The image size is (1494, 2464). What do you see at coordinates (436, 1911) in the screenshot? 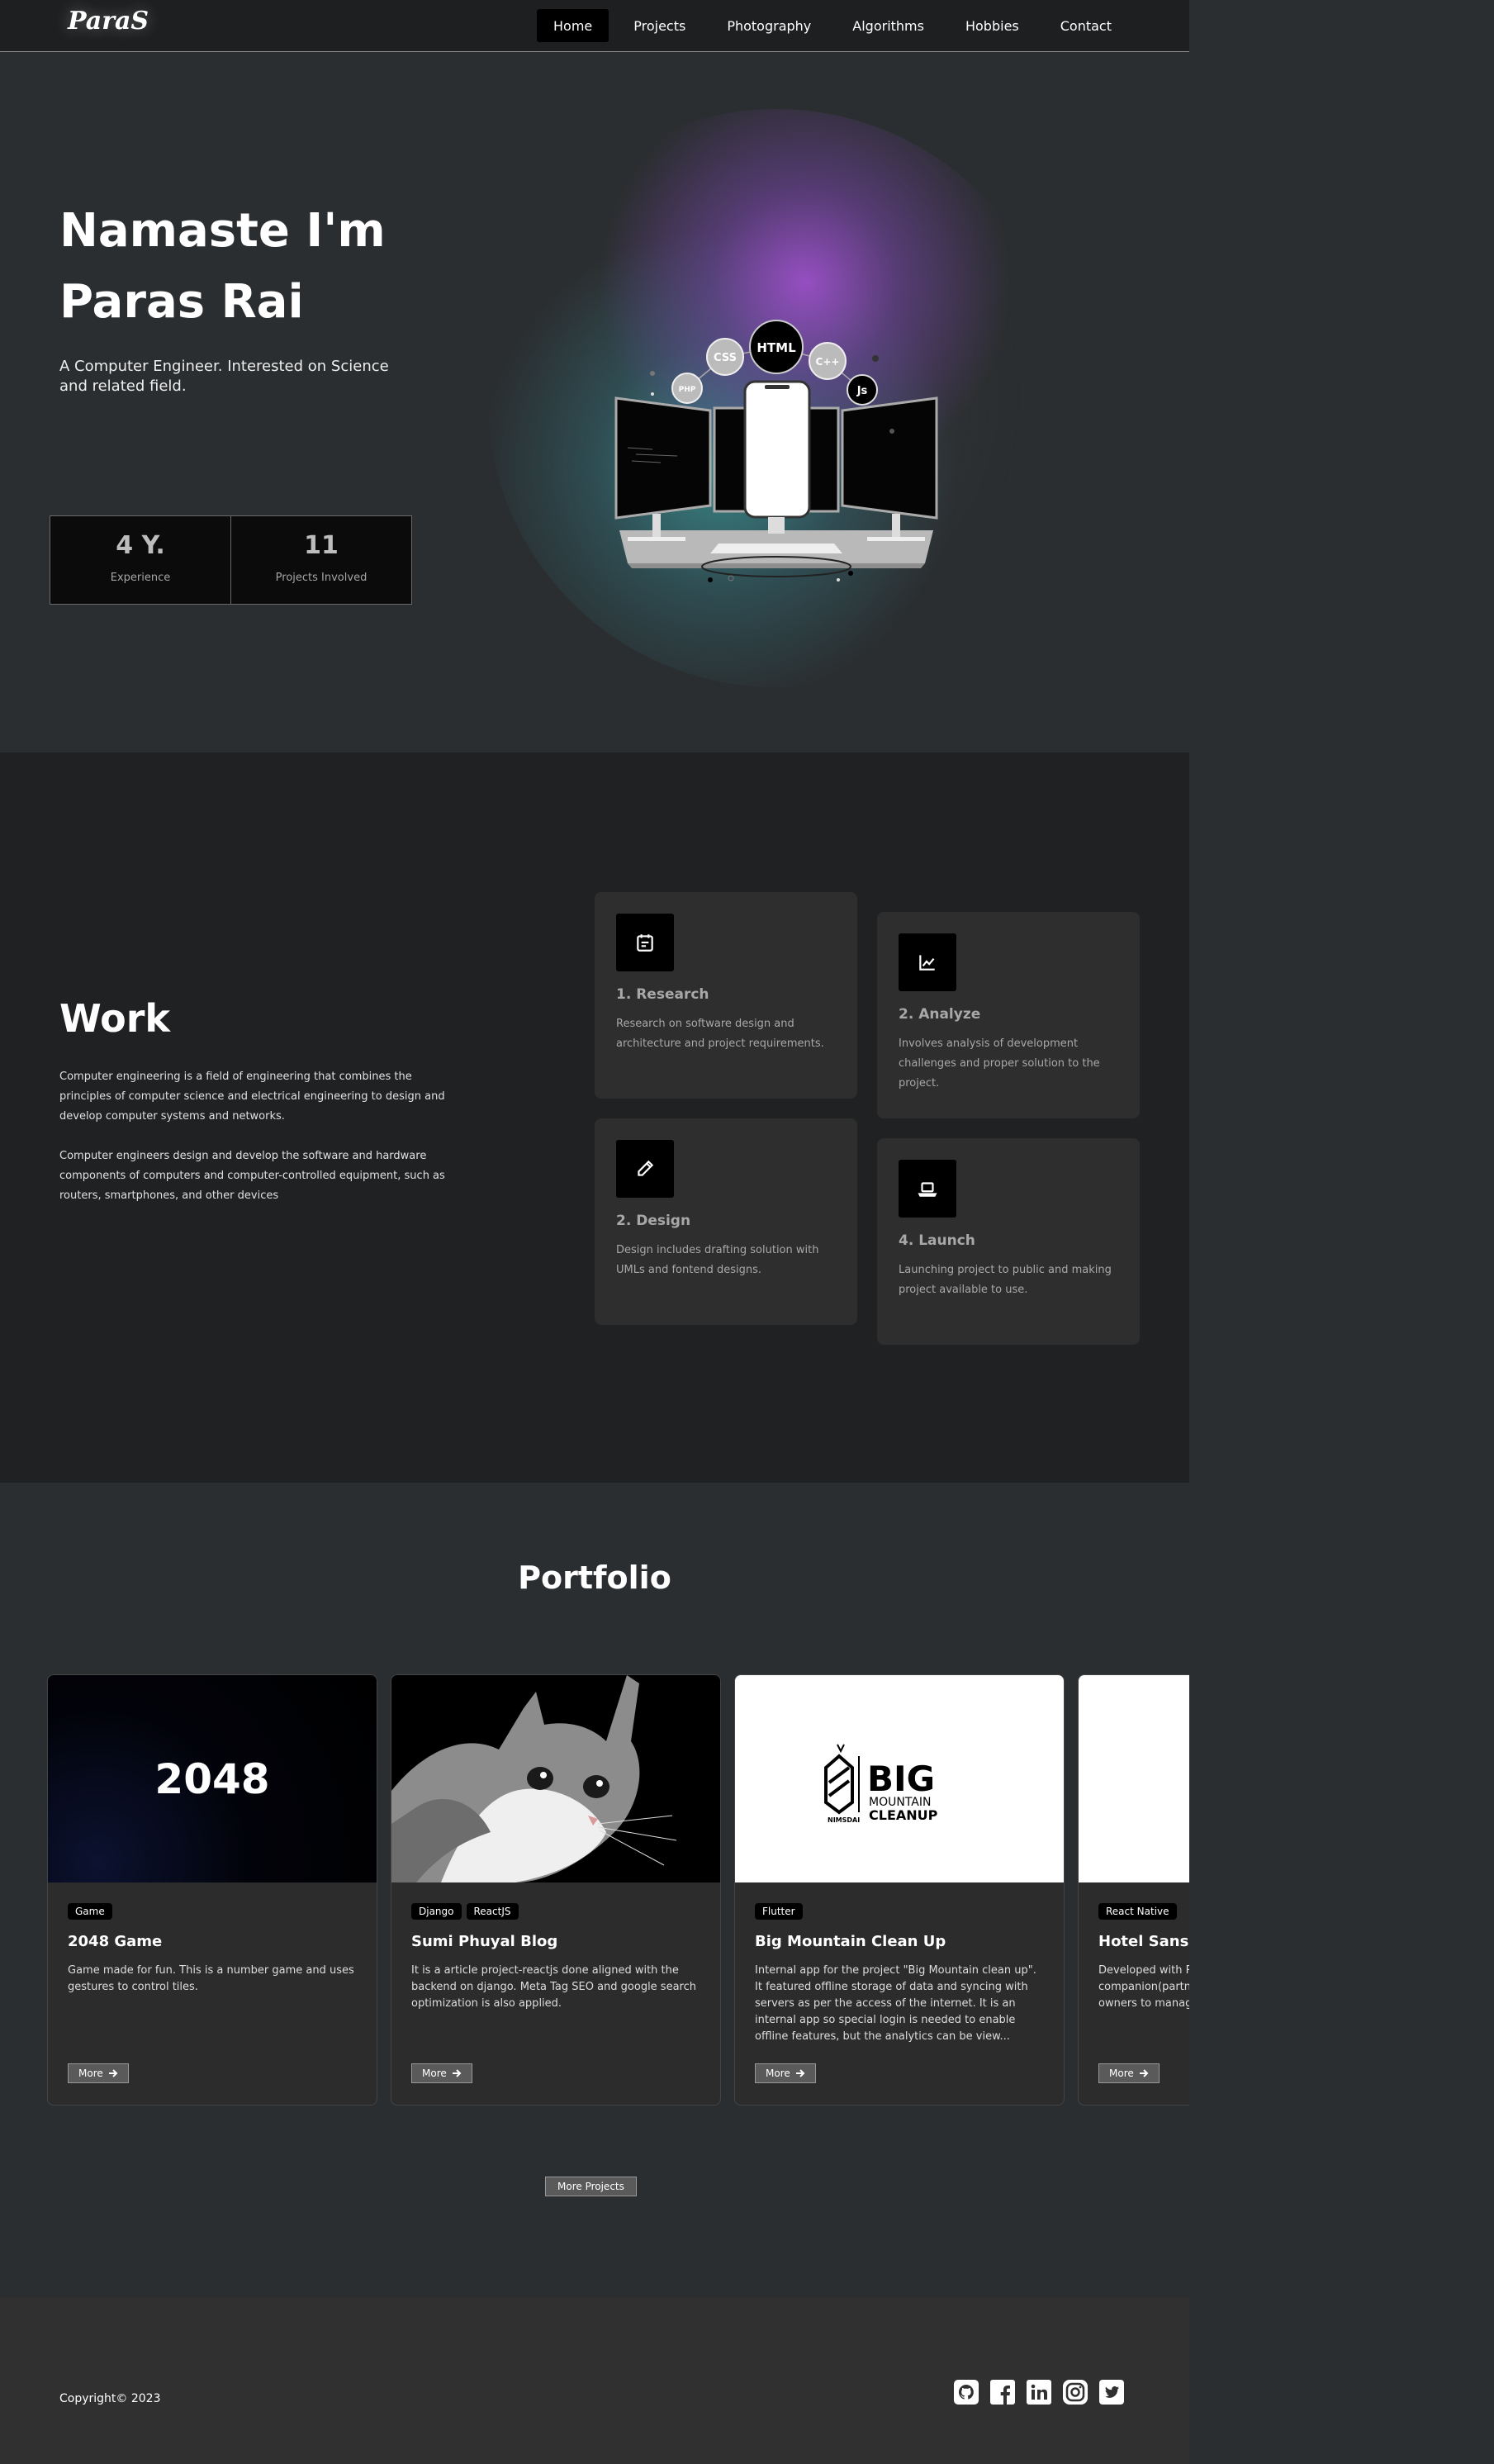
I see `project-tag: Django` at bounding box center [436, 1911].